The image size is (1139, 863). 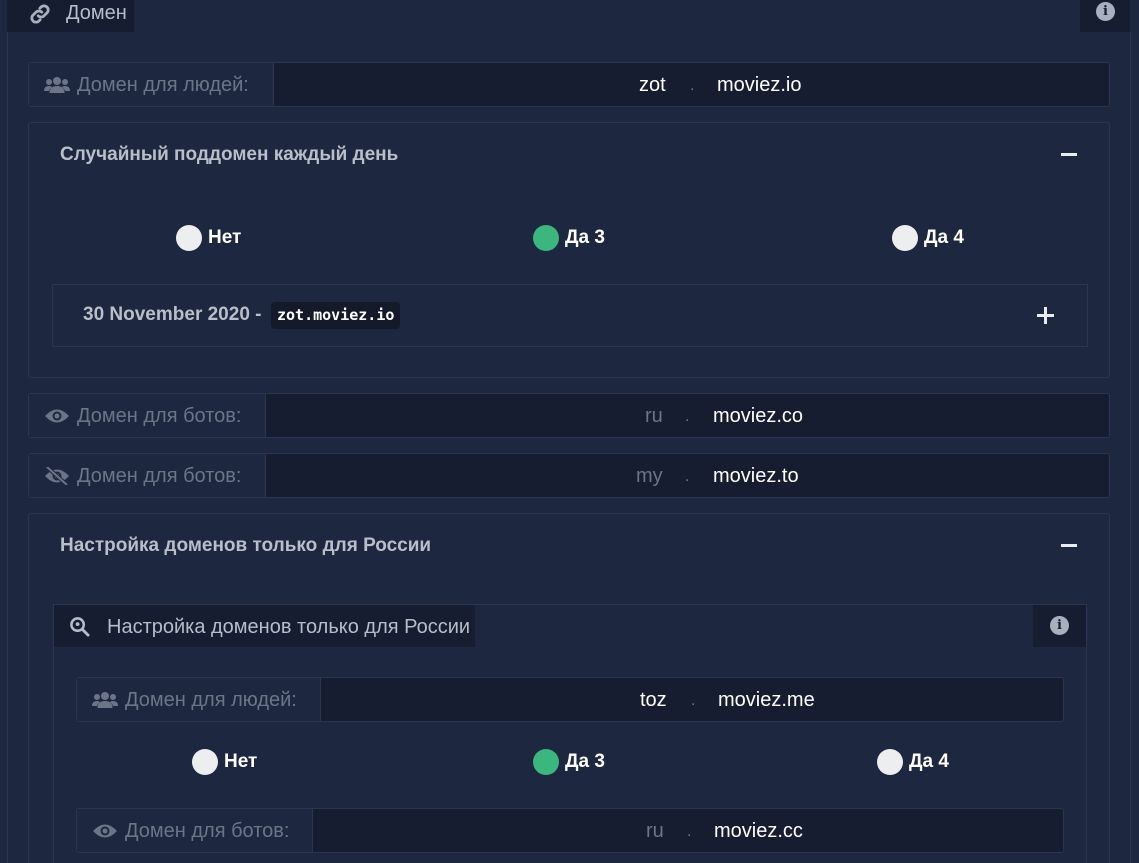 What do you see at coordinates (570, 699) in the screenshot?
I see `russia-human-domain-group: Домен для людей: toz . moviez.me` at bounding box center [570, 699].